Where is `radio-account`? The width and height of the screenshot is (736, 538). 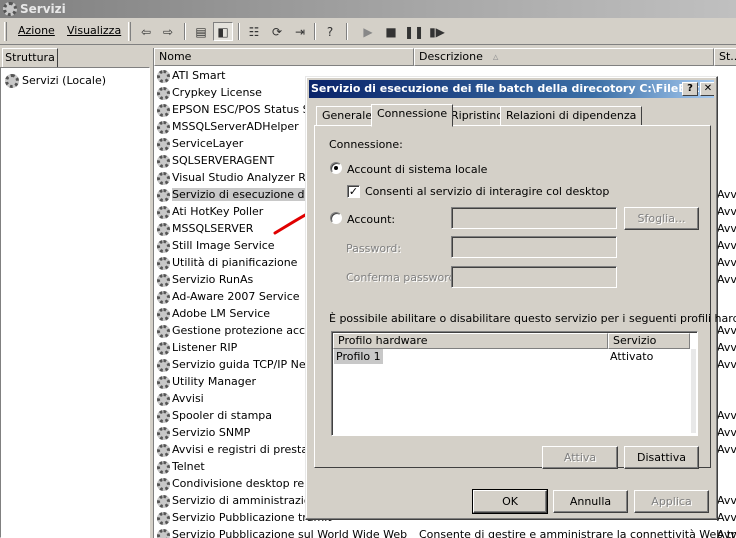 radio-account is located at coordinates (336, 218).